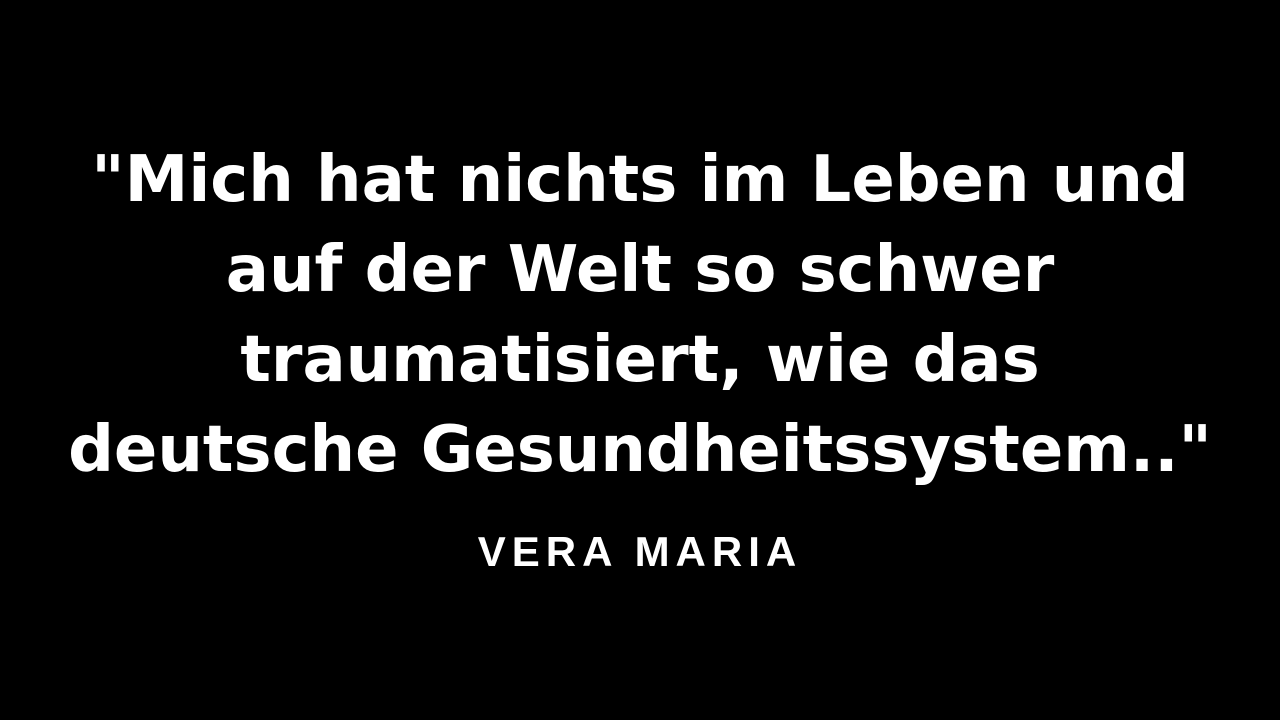 This screenshot has width=1280, height=720. Describe the element at coordinates (640, 180) in the screenshot. I see `quote-line-1: "Mich hat nichts im Leben und` at that location.